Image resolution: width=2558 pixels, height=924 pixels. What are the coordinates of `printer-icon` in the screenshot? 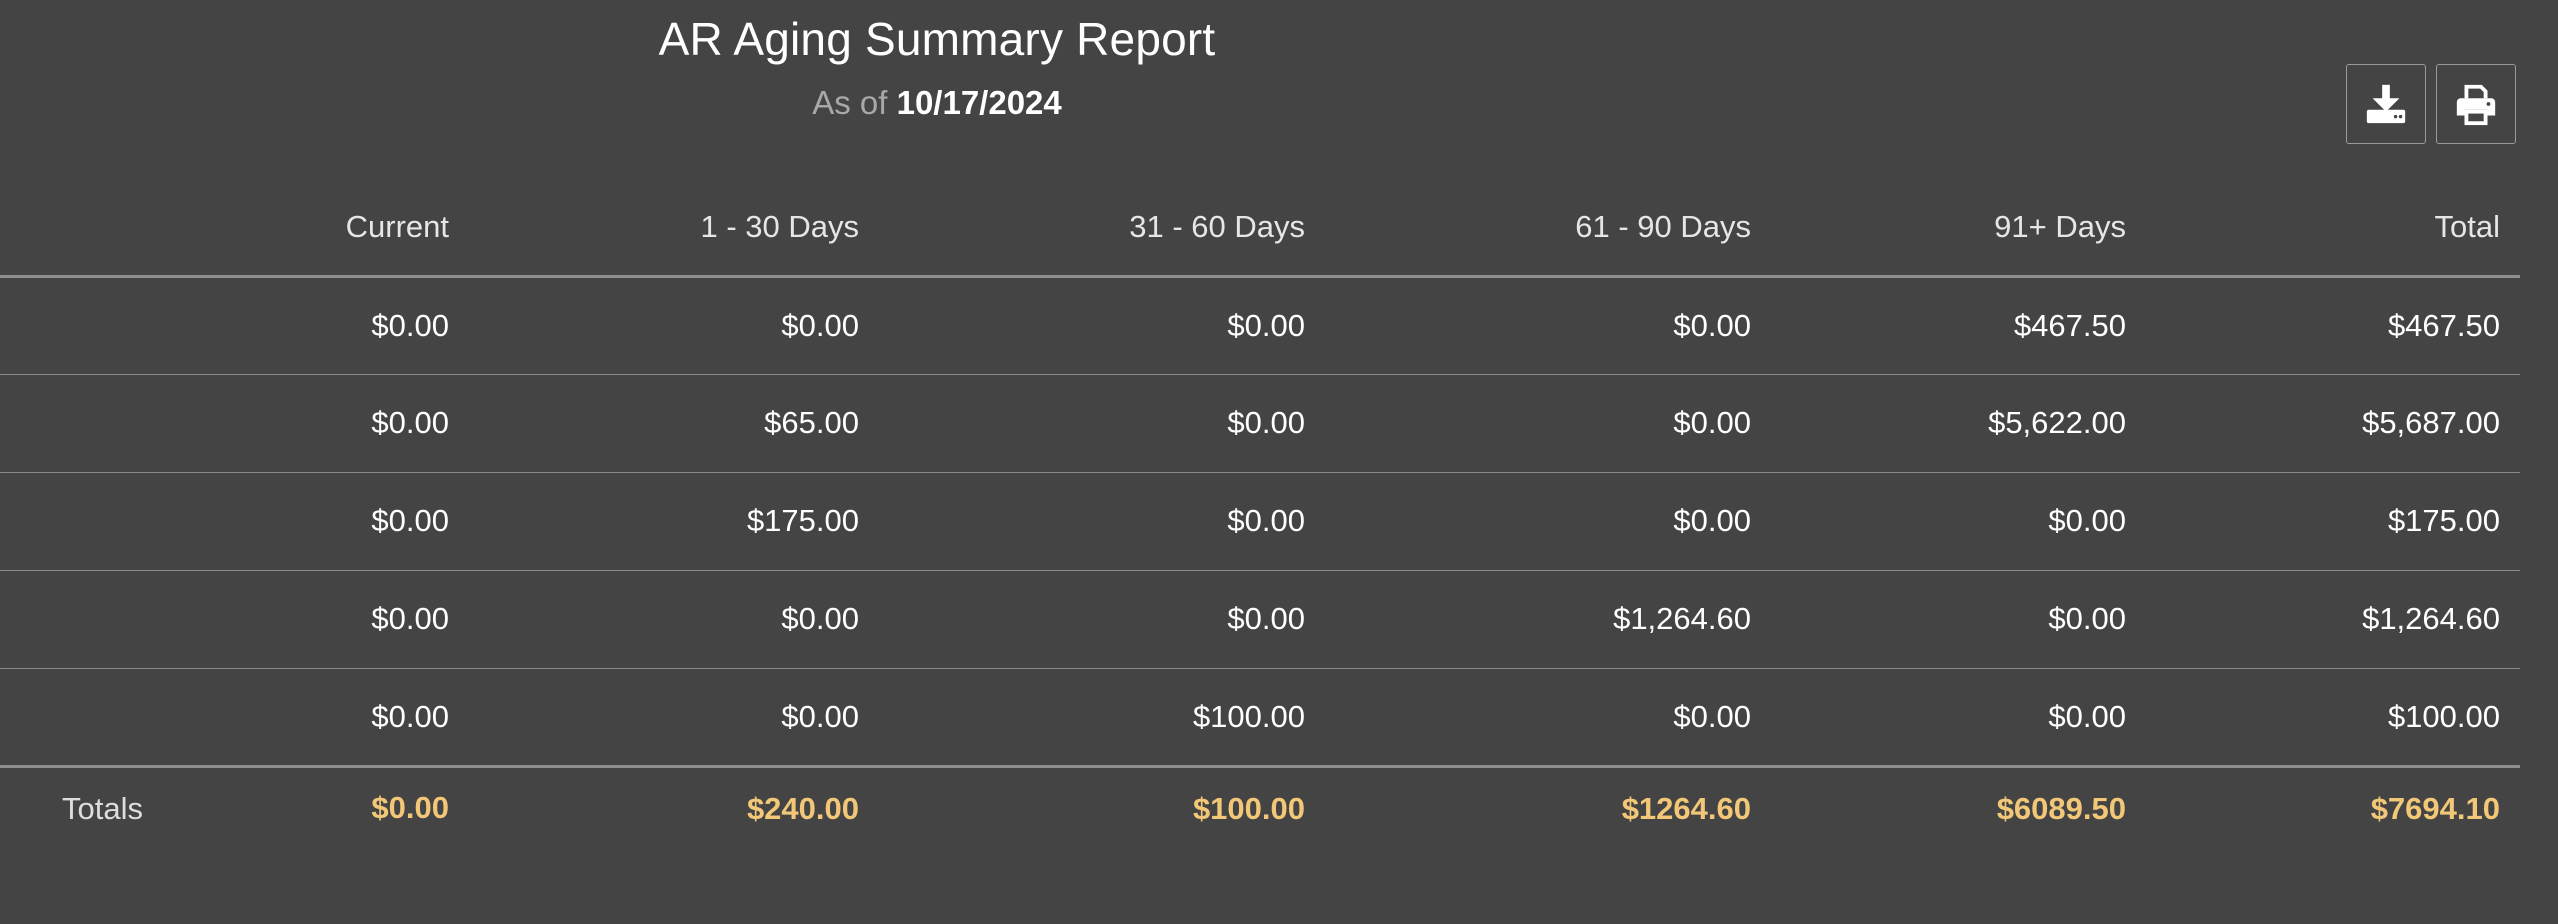 It's located at (2476, 105).